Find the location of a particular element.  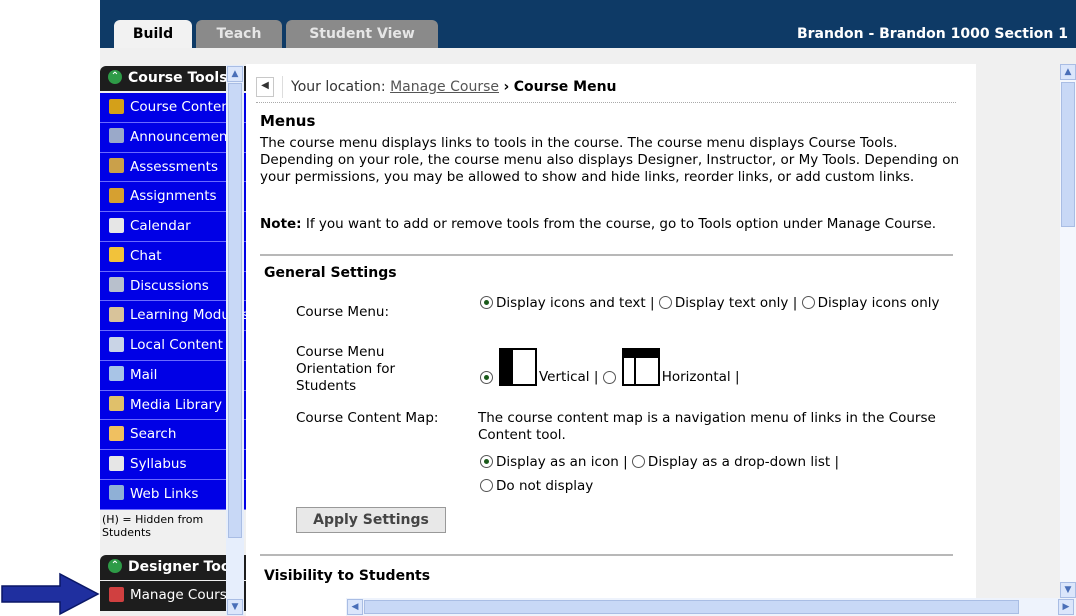

breadcrumb-prefix: Your location: is located at coordinates (338, 87).